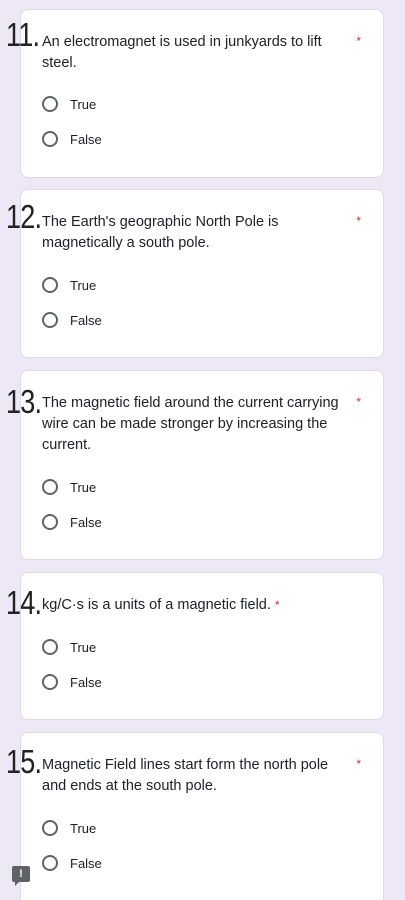  I want to click on question-number: 12., so click(24, 216).